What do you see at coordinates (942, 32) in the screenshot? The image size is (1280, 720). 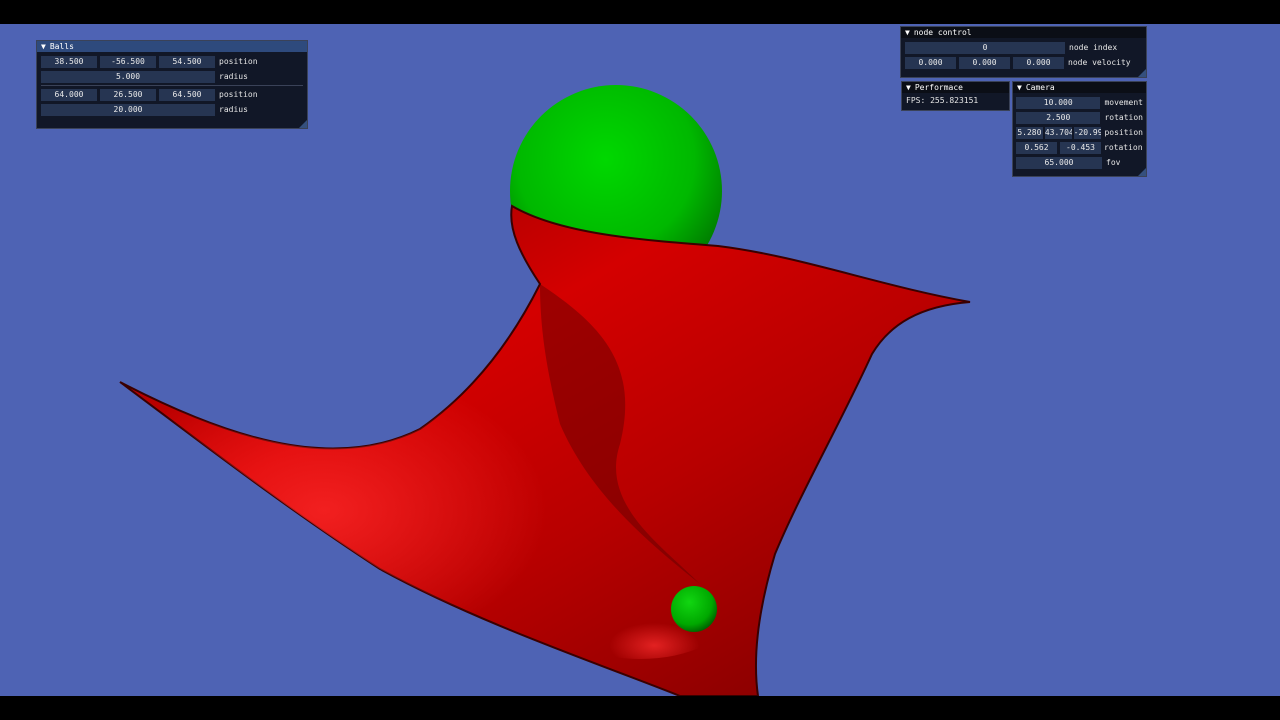 I see `node-control-title-text: node control` at bounding box center [942, 32].